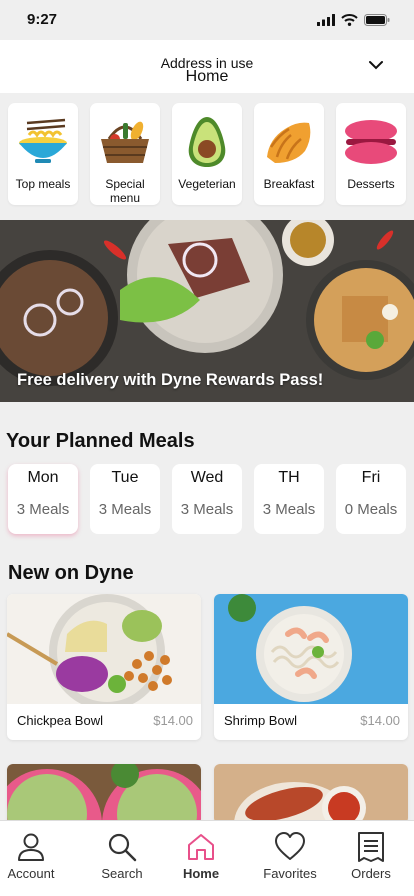 The height and width of the screenshot is (896, 414). I want to click on shrimp-bowl-image, so click(311, 649).